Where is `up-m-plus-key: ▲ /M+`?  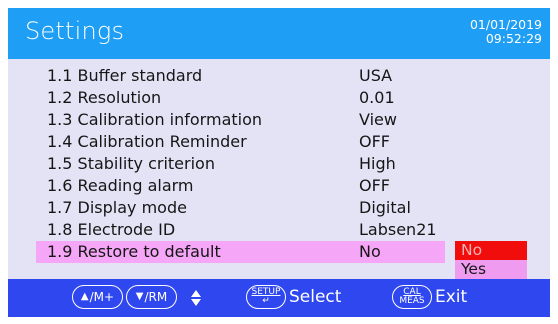 up-m-plus-key: ▲ /M+ is located at coordinates (97, 297).